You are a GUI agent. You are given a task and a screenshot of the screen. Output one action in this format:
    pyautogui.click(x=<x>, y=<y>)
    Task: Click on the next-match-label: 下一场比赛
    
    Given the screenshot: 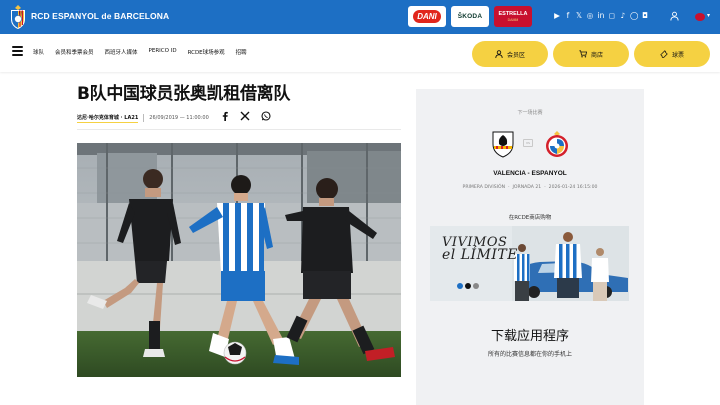 What is the action you would take?
    pyautogui.click(x=530, y=113)
    